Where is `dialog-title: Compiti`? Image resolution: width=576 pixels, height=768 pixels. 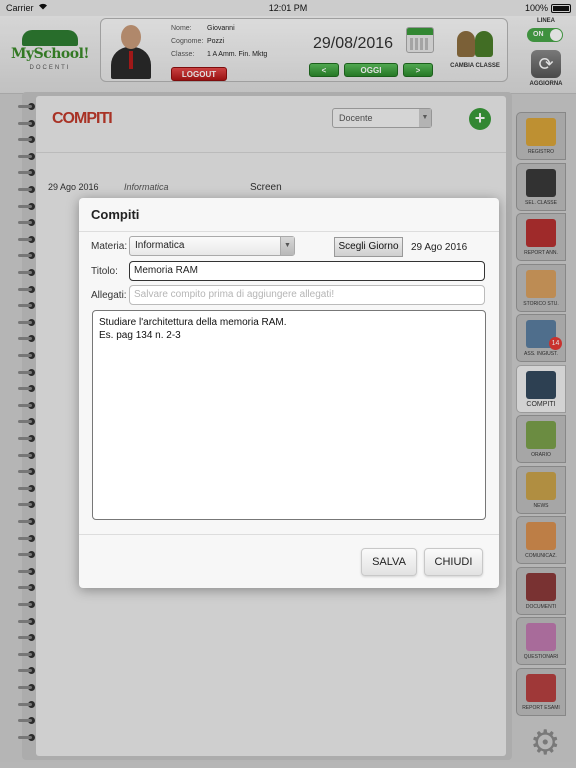 dialog-title: Compiti is located at coordinates (115, 214).